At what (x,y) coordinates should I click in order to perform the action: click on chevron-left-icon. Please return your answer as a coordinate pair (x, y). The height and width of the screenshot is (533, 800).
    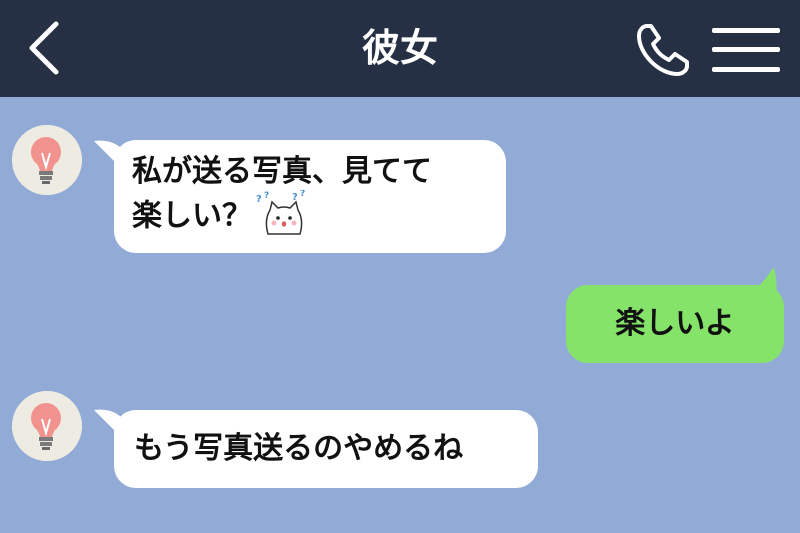
    Looking at the image, I should click on (44, 48).